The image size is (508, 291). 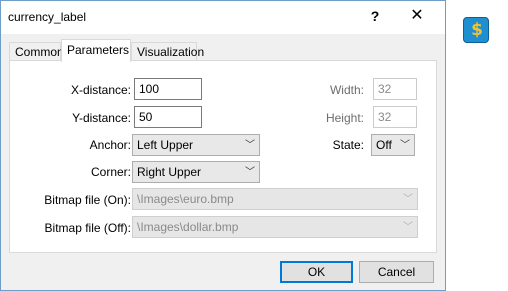 I want to click on corner-label: Corner:, so click(x=110, y=172).